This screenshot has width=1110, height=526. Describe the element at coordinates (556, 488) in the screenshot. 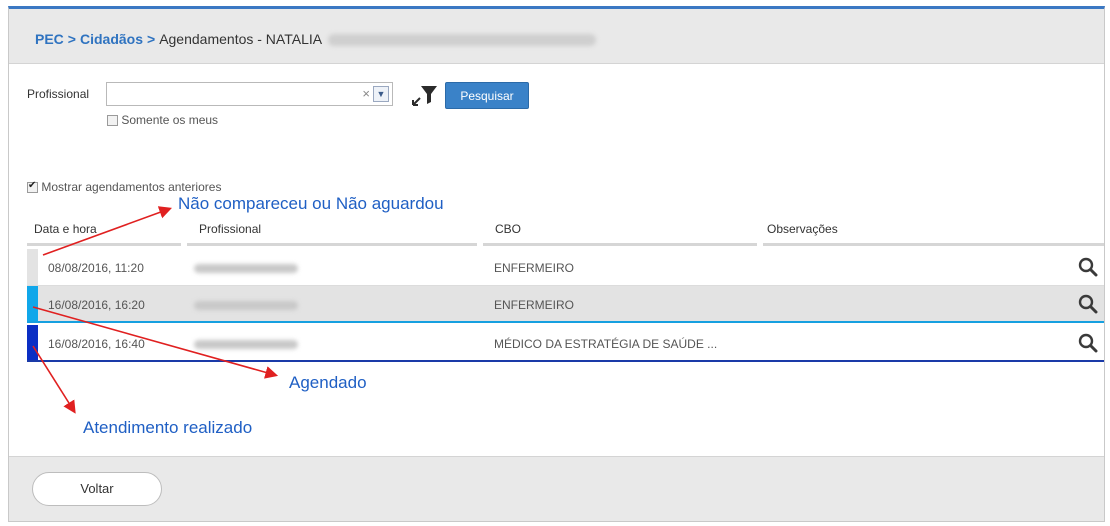

I see `footer-bar: Voltar` at that location.